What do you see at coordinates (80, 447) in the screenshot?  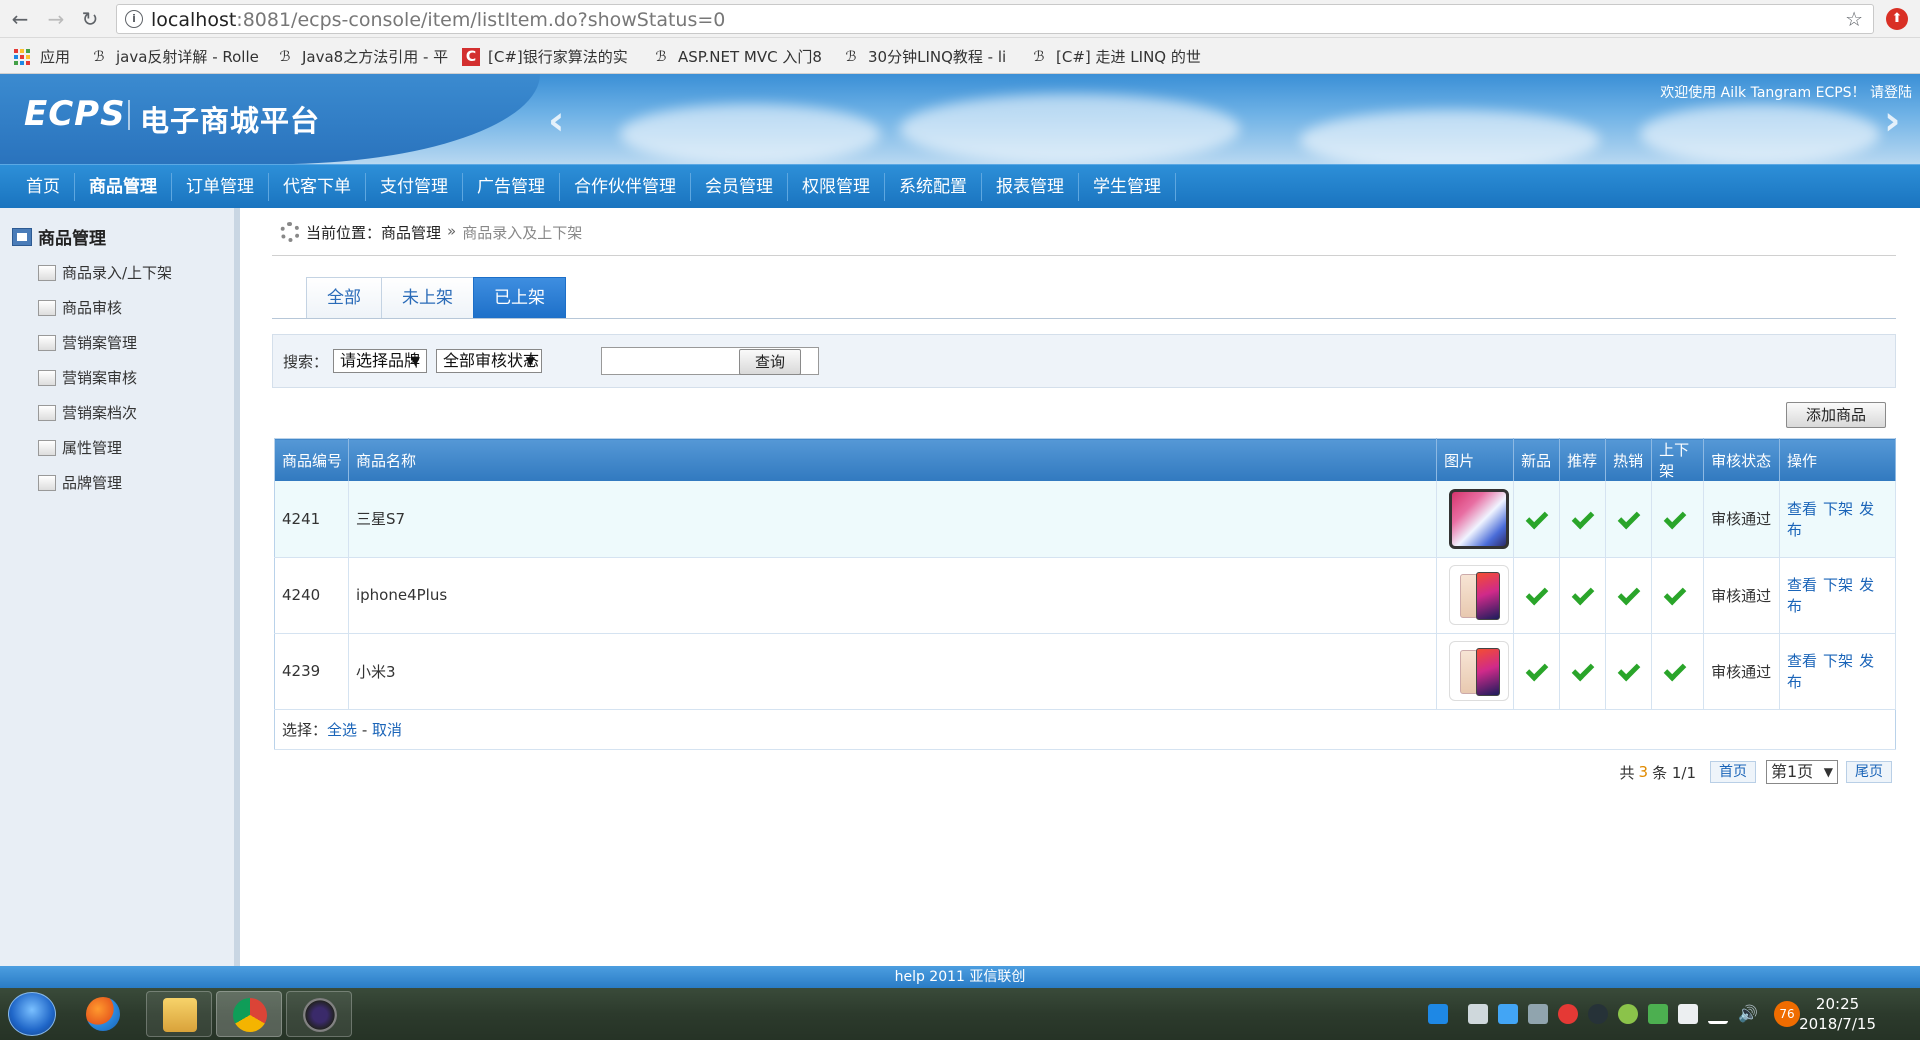 I see `sidebar-item-attributes: 属性管理` at bounding box center [80, 447].